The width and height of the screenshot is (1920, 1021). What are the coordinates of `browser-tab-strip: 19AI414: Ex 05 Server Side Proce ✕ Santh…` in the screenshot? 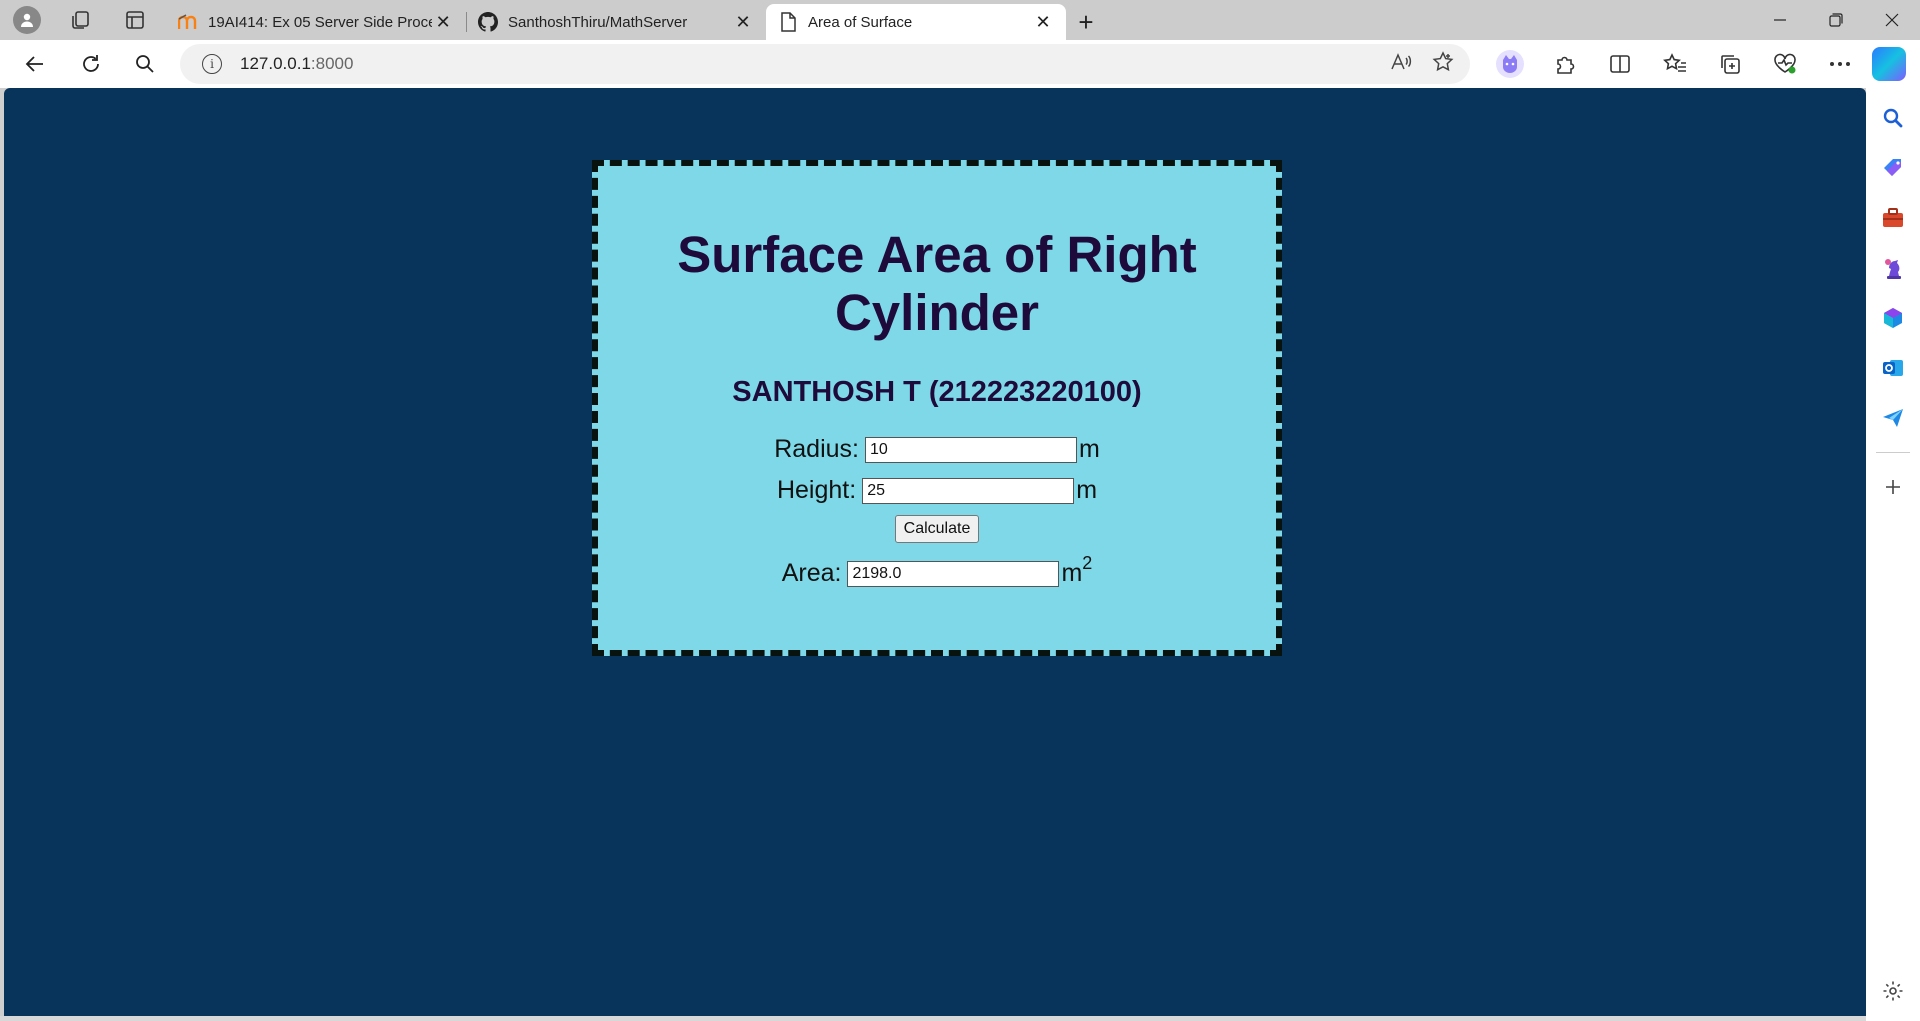 It's located at (960, 20).